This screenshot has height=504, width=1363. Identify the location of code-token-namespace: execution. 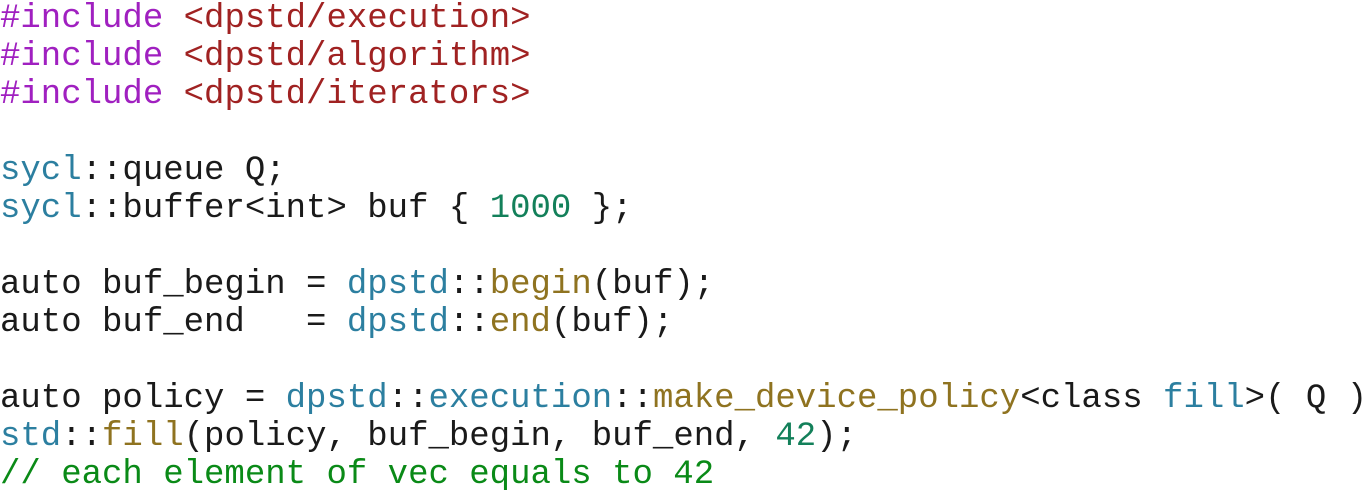
(520, 399).